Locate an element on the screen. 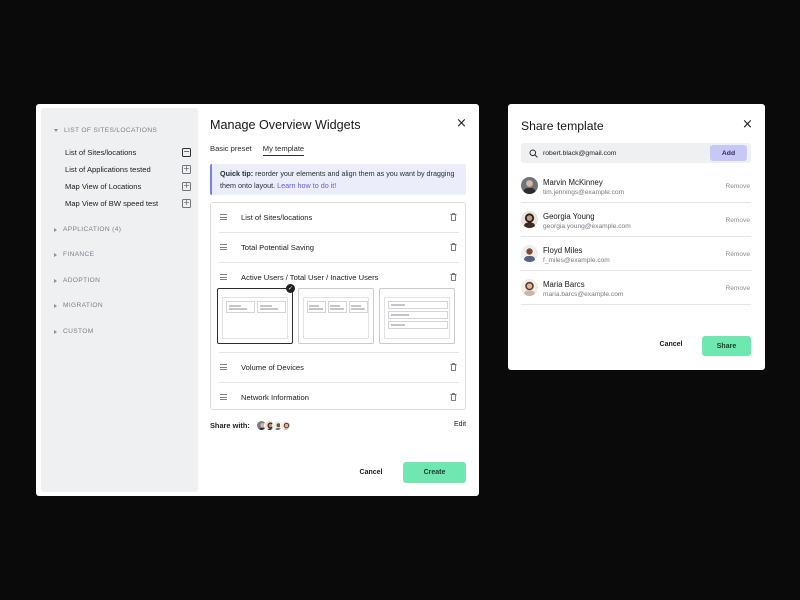 Image resolution: width=800 pixels, height=600 pixels. widget-row: Volume of Devices is located at coordinates (338, 367).